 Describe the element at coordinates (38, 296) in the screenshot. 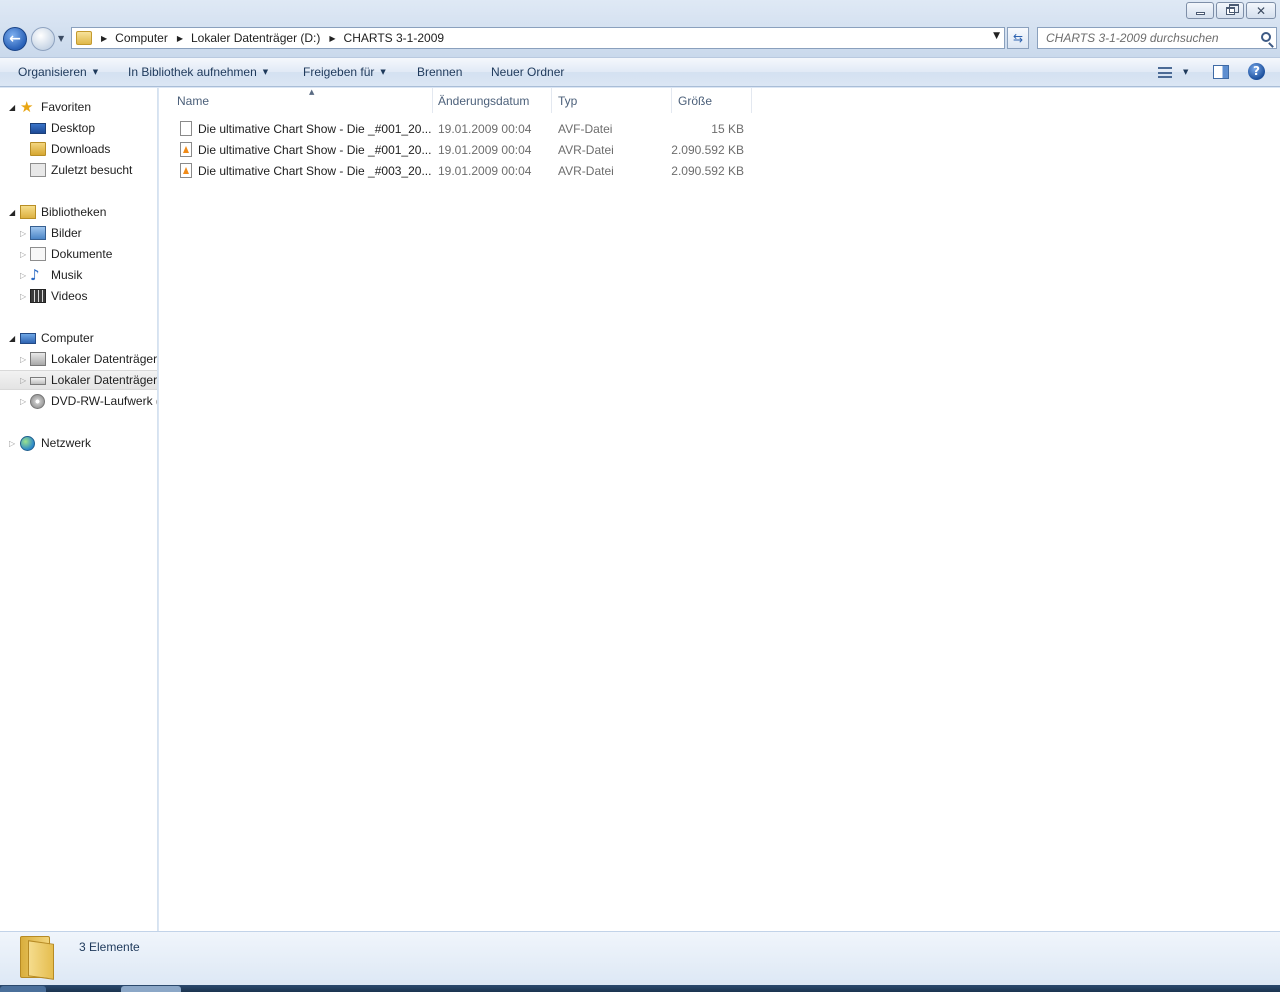

I see `videos-icon` at that location.